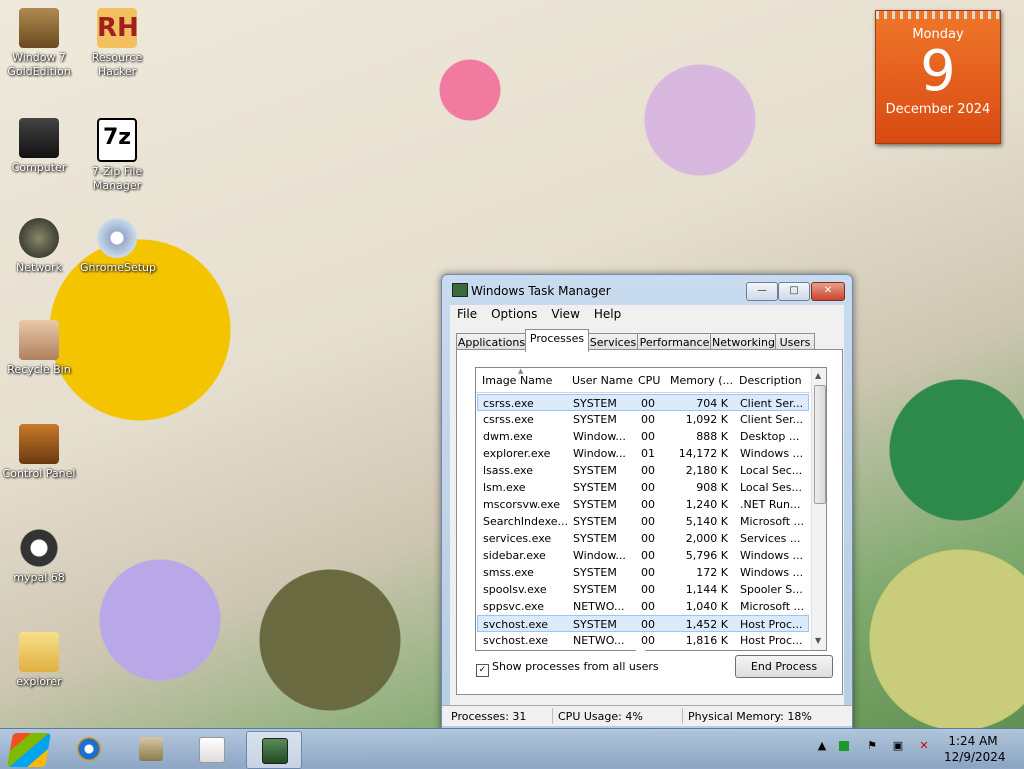 This screenshot has height=769, width=1024. What do you see at coordinates (117, 178) in the screenshot?
I see `desktop-icon-label: 7-Zip File Manager` at bounding box center [117, 178].